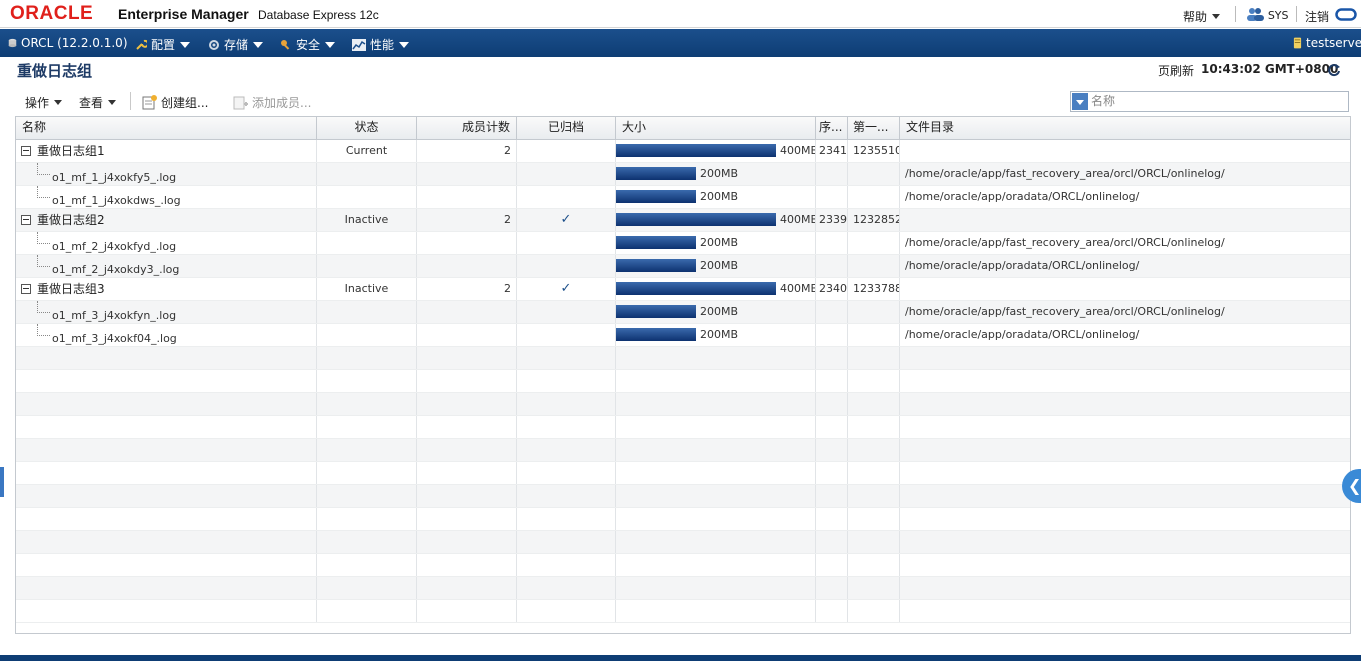  Describe the element at coordinates (1216, 101) in the screenshot. I see `search-input` at that location.